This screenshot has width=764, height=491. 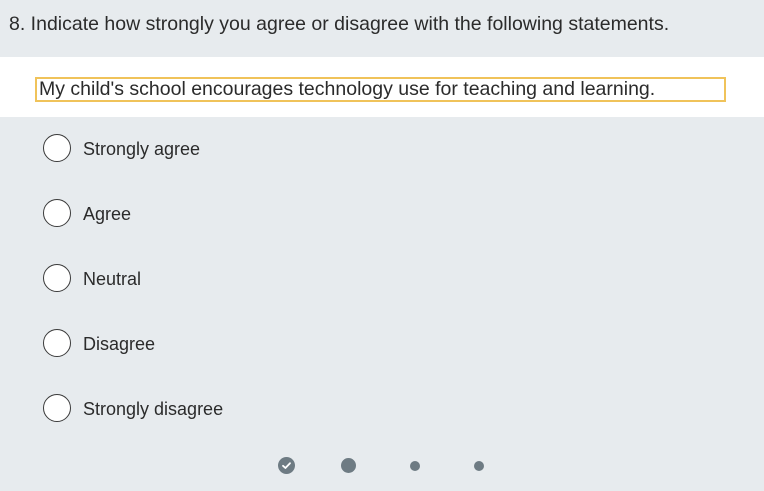 What do you see at coordinates (112, 279) in the screenshot?
I see `option-label: Neutral` at bounding box center [112, 279].